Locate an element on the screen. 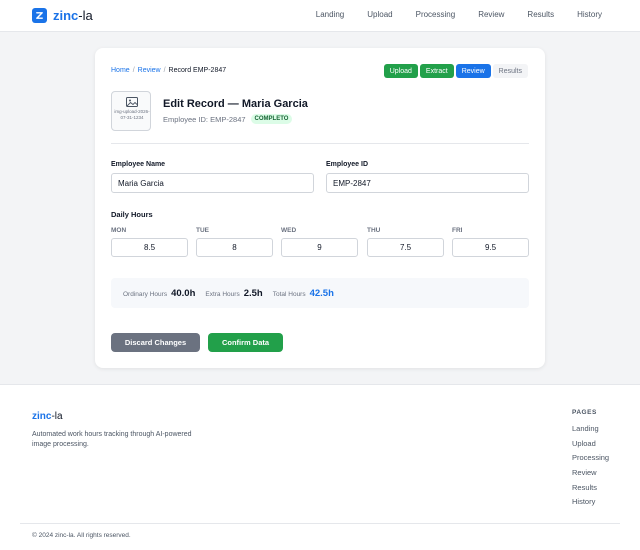  hours-input-mon: 8.5 is located at coordinates (149, 247).